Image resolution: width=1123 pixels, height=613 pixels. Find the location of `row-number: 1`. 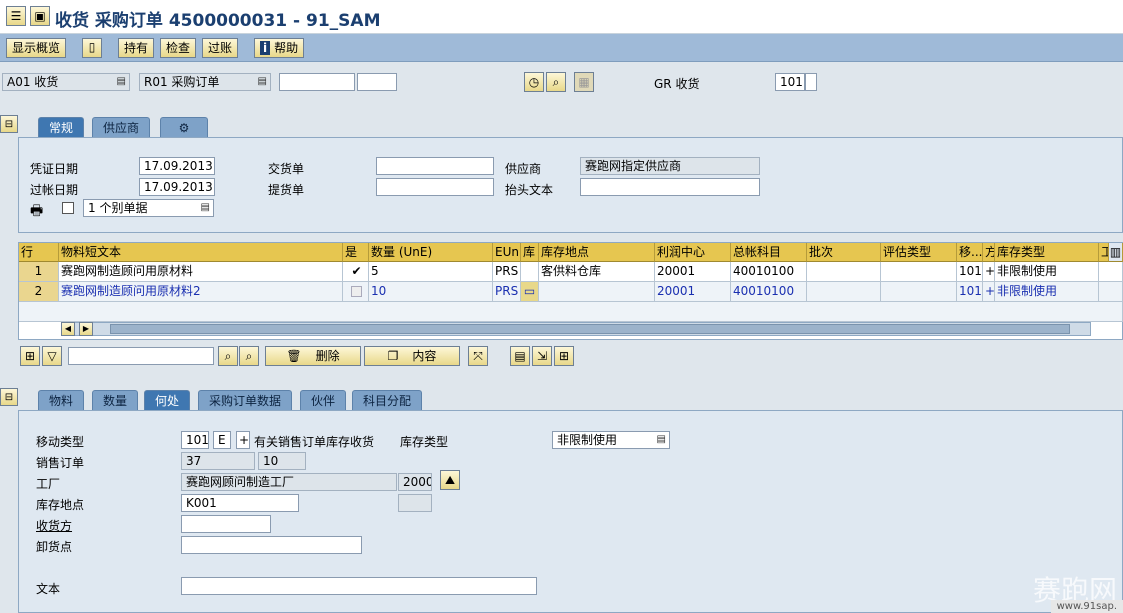

row-number: 1 is located at coordinates (39, 272).